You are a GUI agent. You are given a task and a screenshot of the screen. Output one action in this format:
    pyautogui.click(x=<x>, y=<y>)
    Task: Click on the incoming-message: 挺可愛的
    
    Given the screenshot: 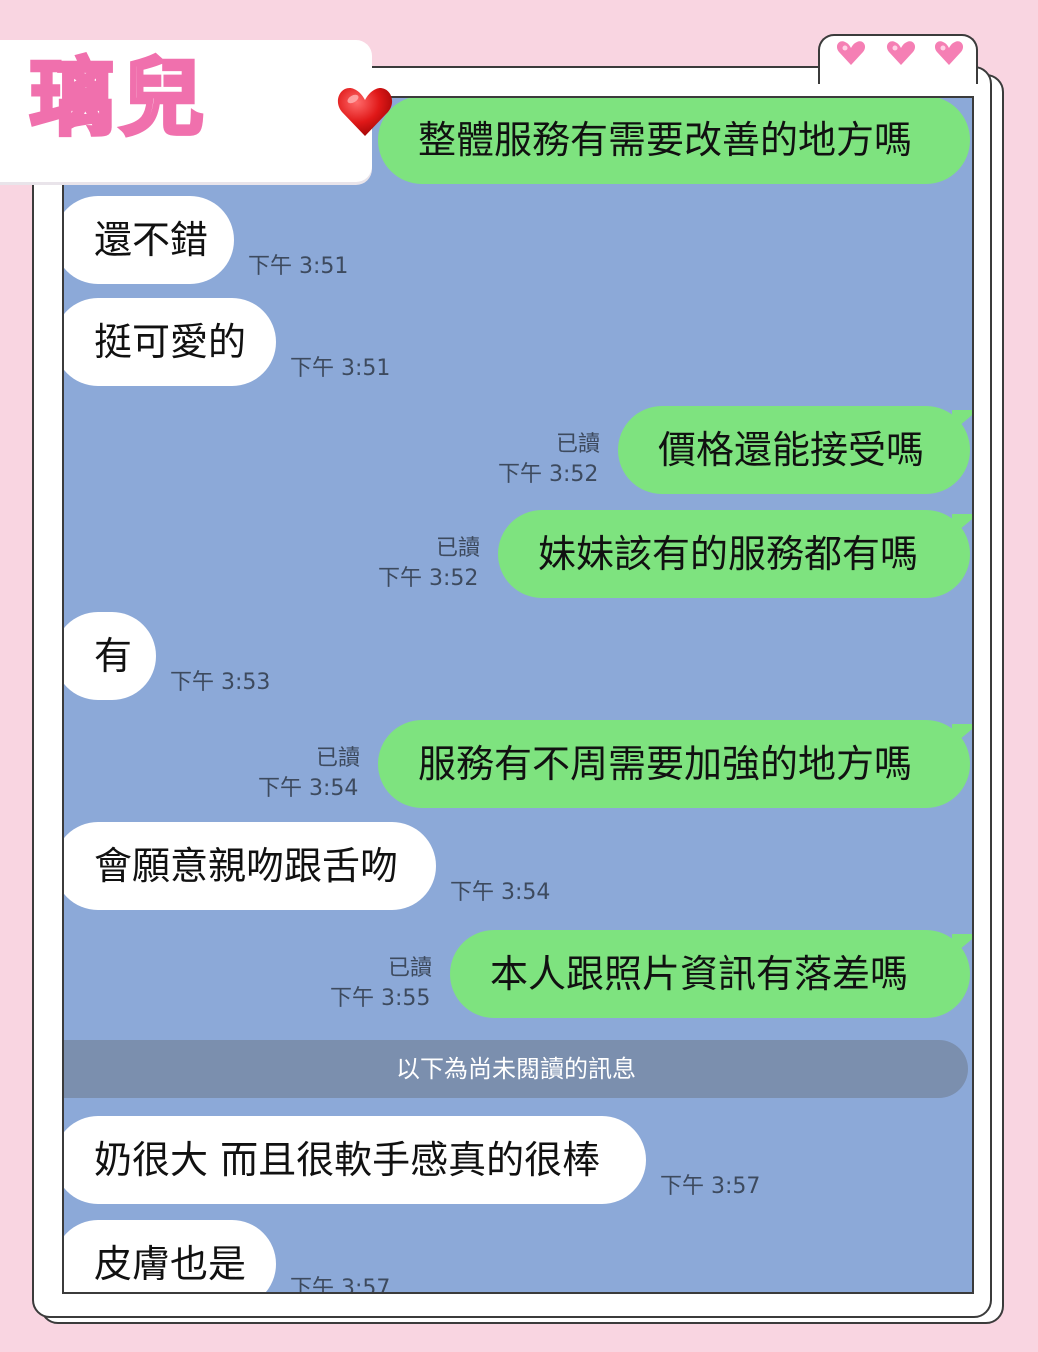 What is the action you would take?
    pyautogui.click(x=170, y=342)
    